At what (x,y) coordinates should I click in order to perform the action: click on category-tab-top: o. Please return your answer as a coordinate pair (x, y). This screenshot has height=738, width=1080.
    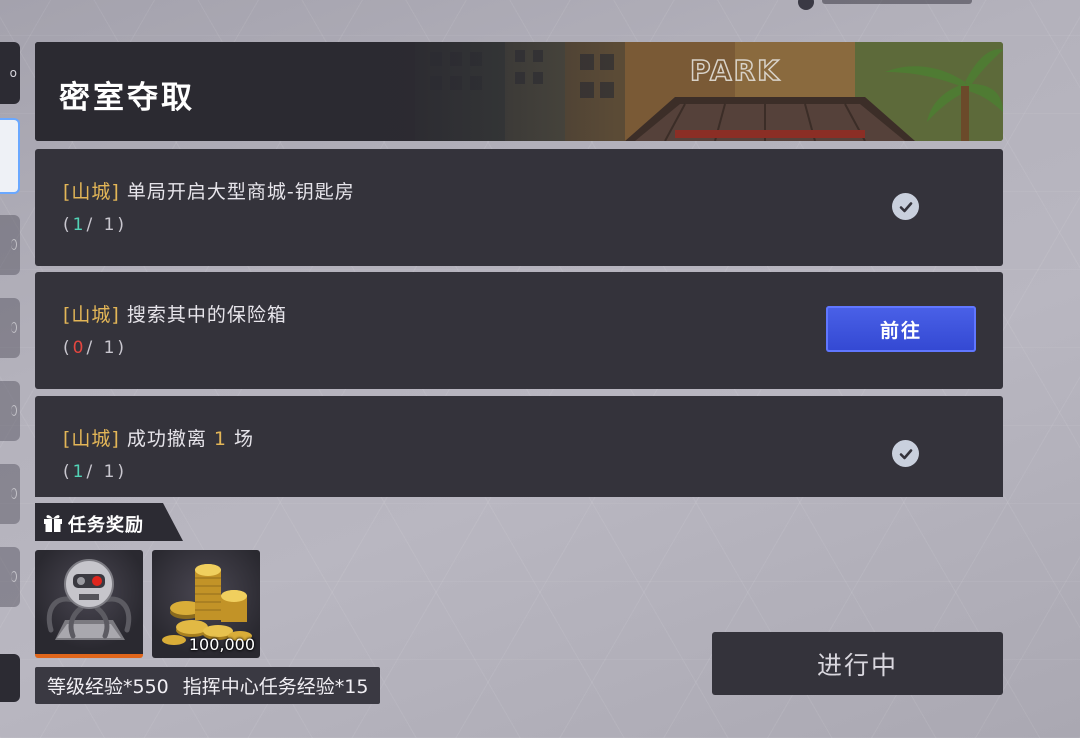
    Looking at the image, I should click on (10, 73).